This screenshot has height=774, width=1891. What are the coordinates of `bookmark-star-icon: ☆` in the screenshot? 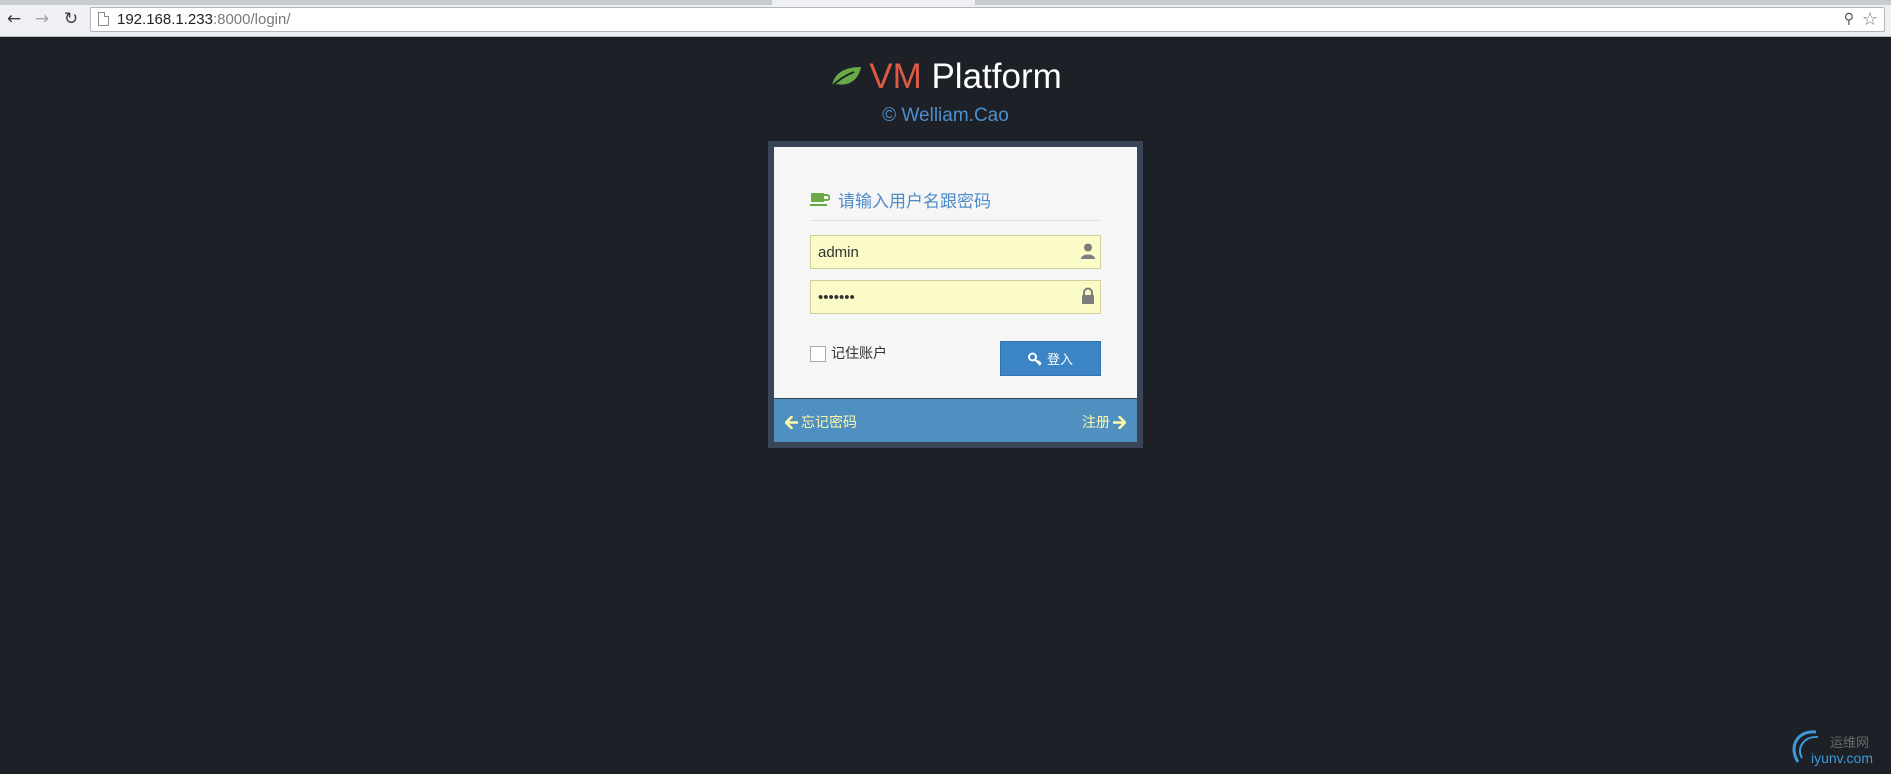 It's located at (1870, 19).